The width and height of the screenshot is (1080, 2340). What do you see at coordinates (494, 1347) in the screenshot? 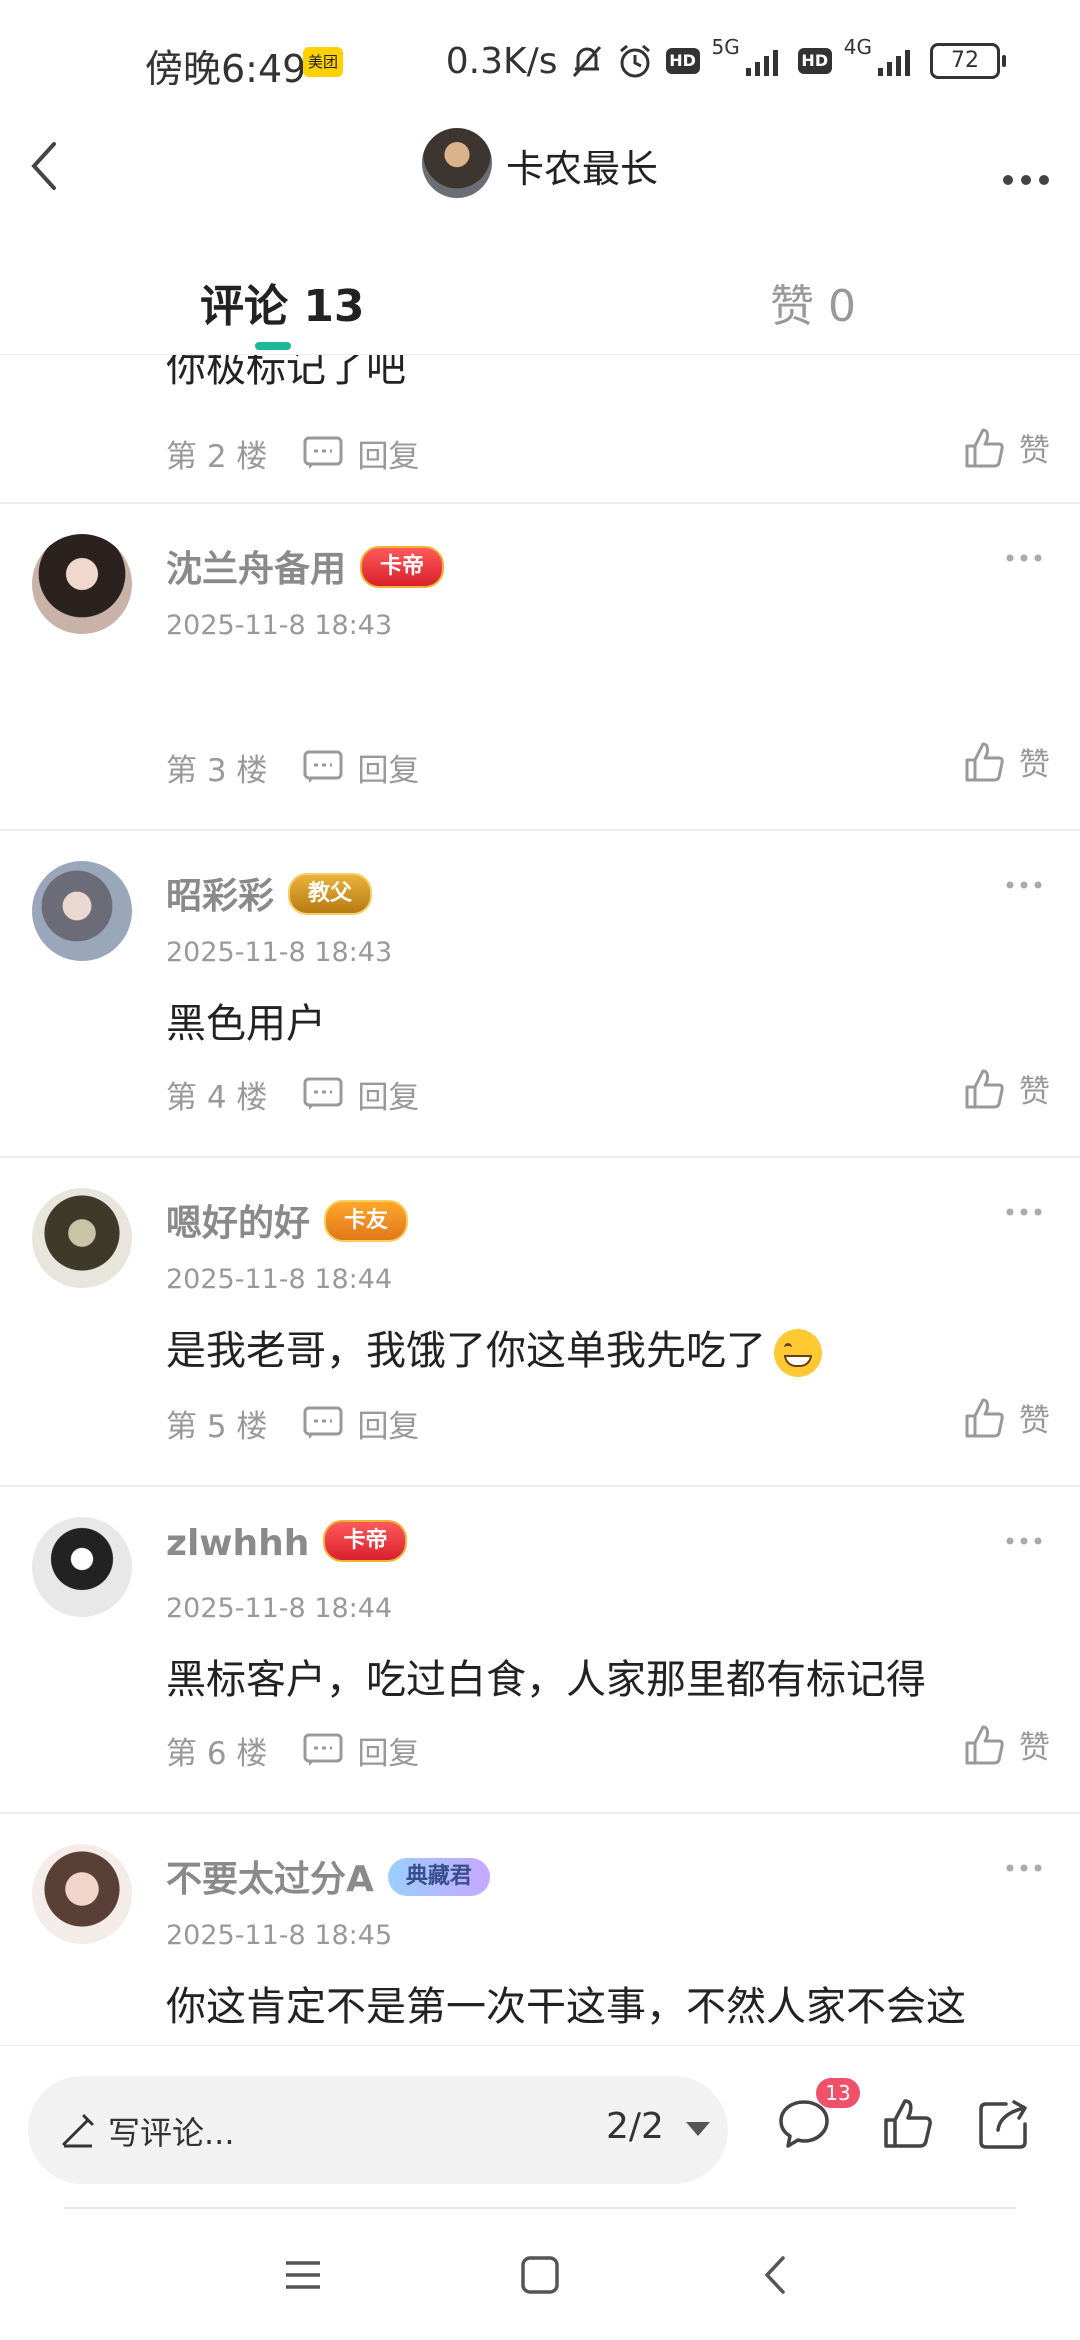
I see `comment-text: 是我老哥，我饿了你这单我先吃了` at bounding box center [494, 1347].